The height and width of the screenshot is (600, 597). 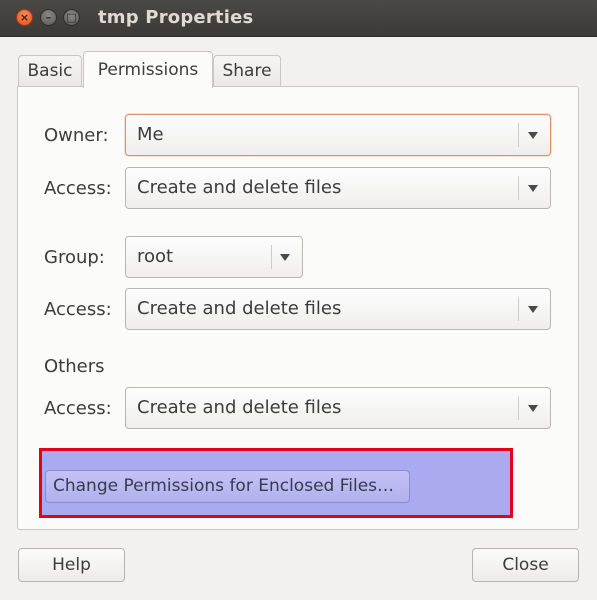 What do you see at coordinates (71, 17) in the screenshot?
I see `window-maximize-icon: □` at bounding box center [71, 17].